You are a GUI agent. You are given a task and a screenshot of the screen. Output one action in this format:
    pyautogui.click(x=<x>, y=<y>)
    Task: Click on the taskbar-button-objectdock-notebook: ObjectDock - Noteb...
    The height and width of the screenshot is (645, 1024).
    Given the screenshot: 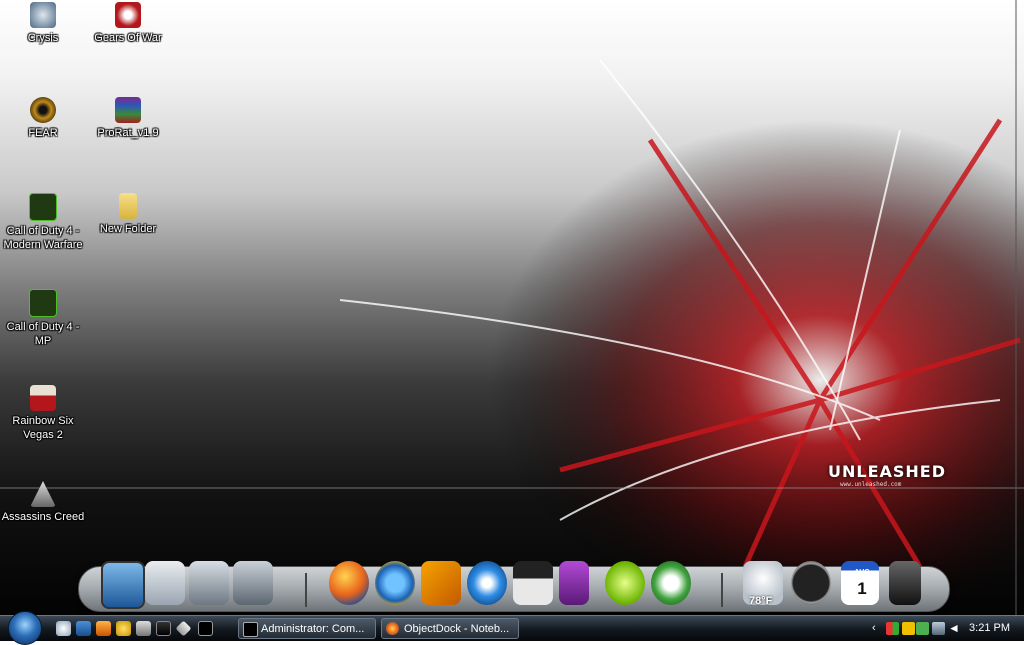 What is the action you would take?
    pyautogui.click(x=450, y=628)
    